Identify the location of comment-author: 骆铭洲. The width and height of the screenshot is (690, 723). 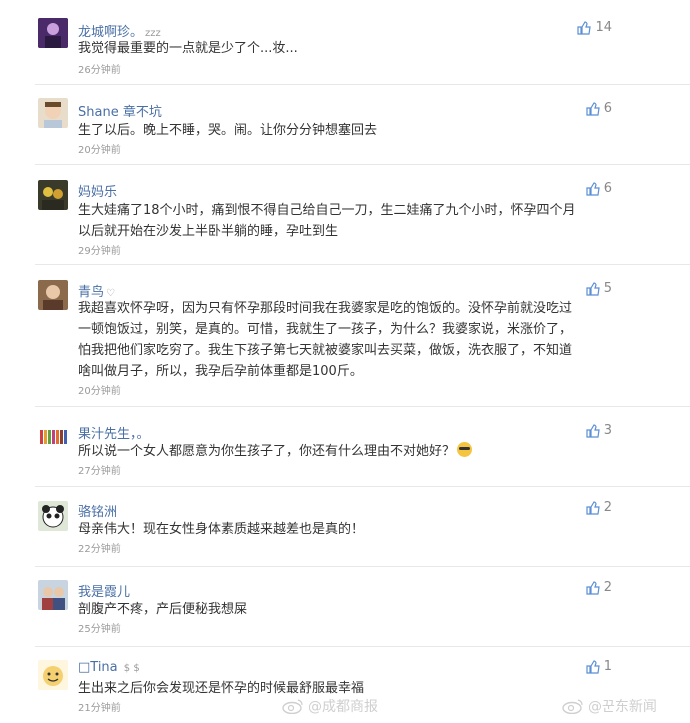
(97, 510).